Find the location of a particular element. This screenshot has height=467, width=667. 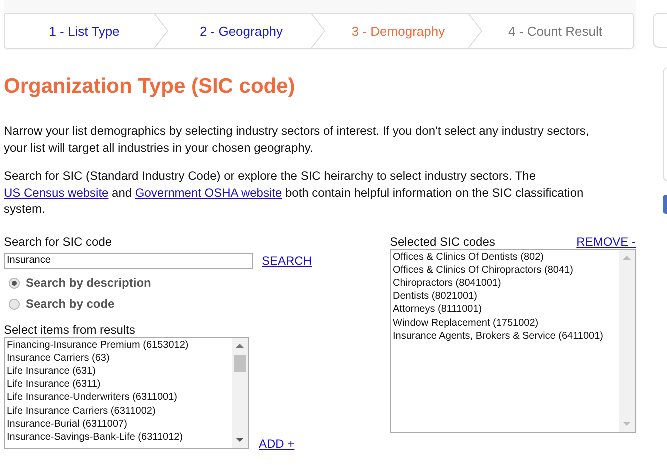

list-option: Financing-Insurance Premium (6153012) is located at coordinates (118, 345).